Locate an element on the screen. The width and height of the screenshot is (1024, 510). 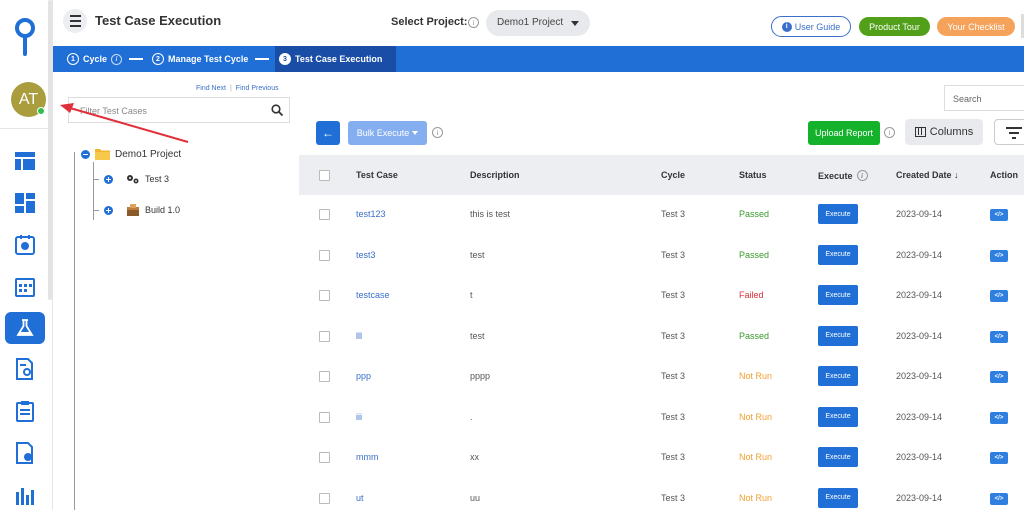
user-avatar: AT is located at coordinates (28, 99).